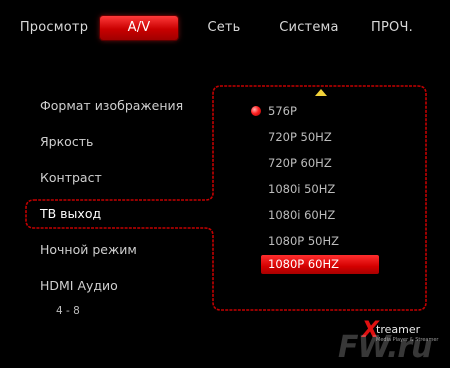 This screenshot has height=368, width=450. I want to click on menu-item-image-format: Формат изображения, so click(111, 105).